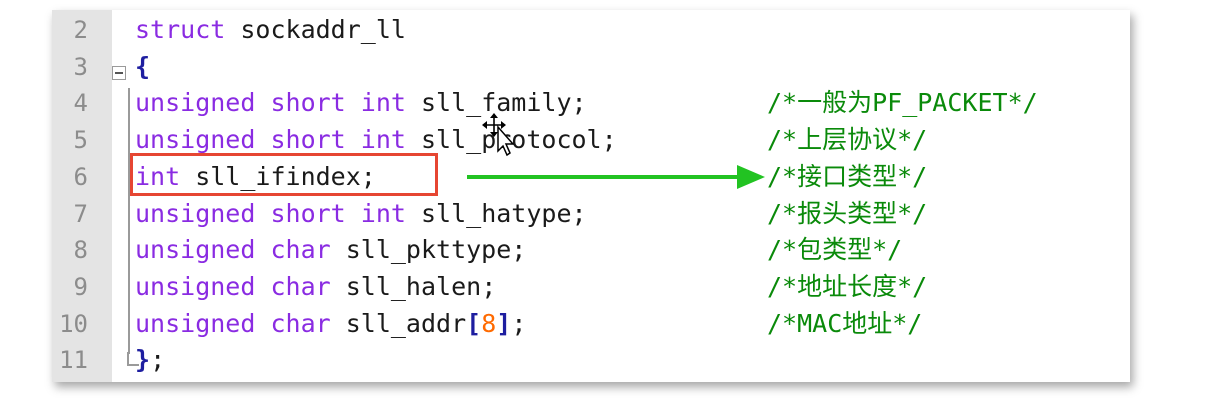  What do you see at coordinates (488, 213) in the screenshot?
I see `code-token: sll_hatype` at bounding box center [488, 213].